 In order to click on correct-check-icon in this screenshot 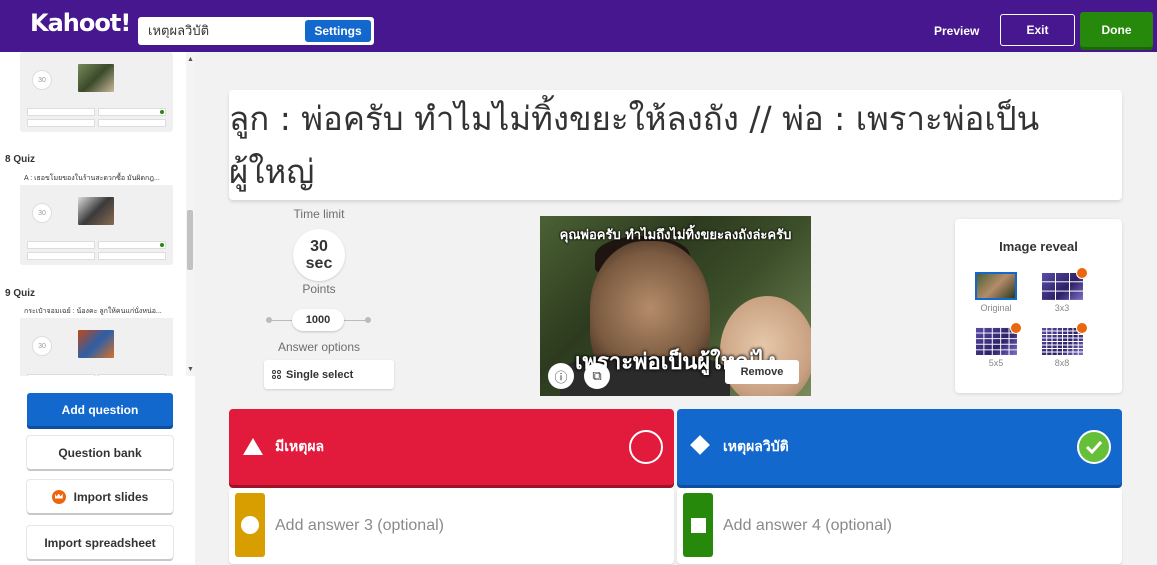, I will do `click(1094, 447)`.